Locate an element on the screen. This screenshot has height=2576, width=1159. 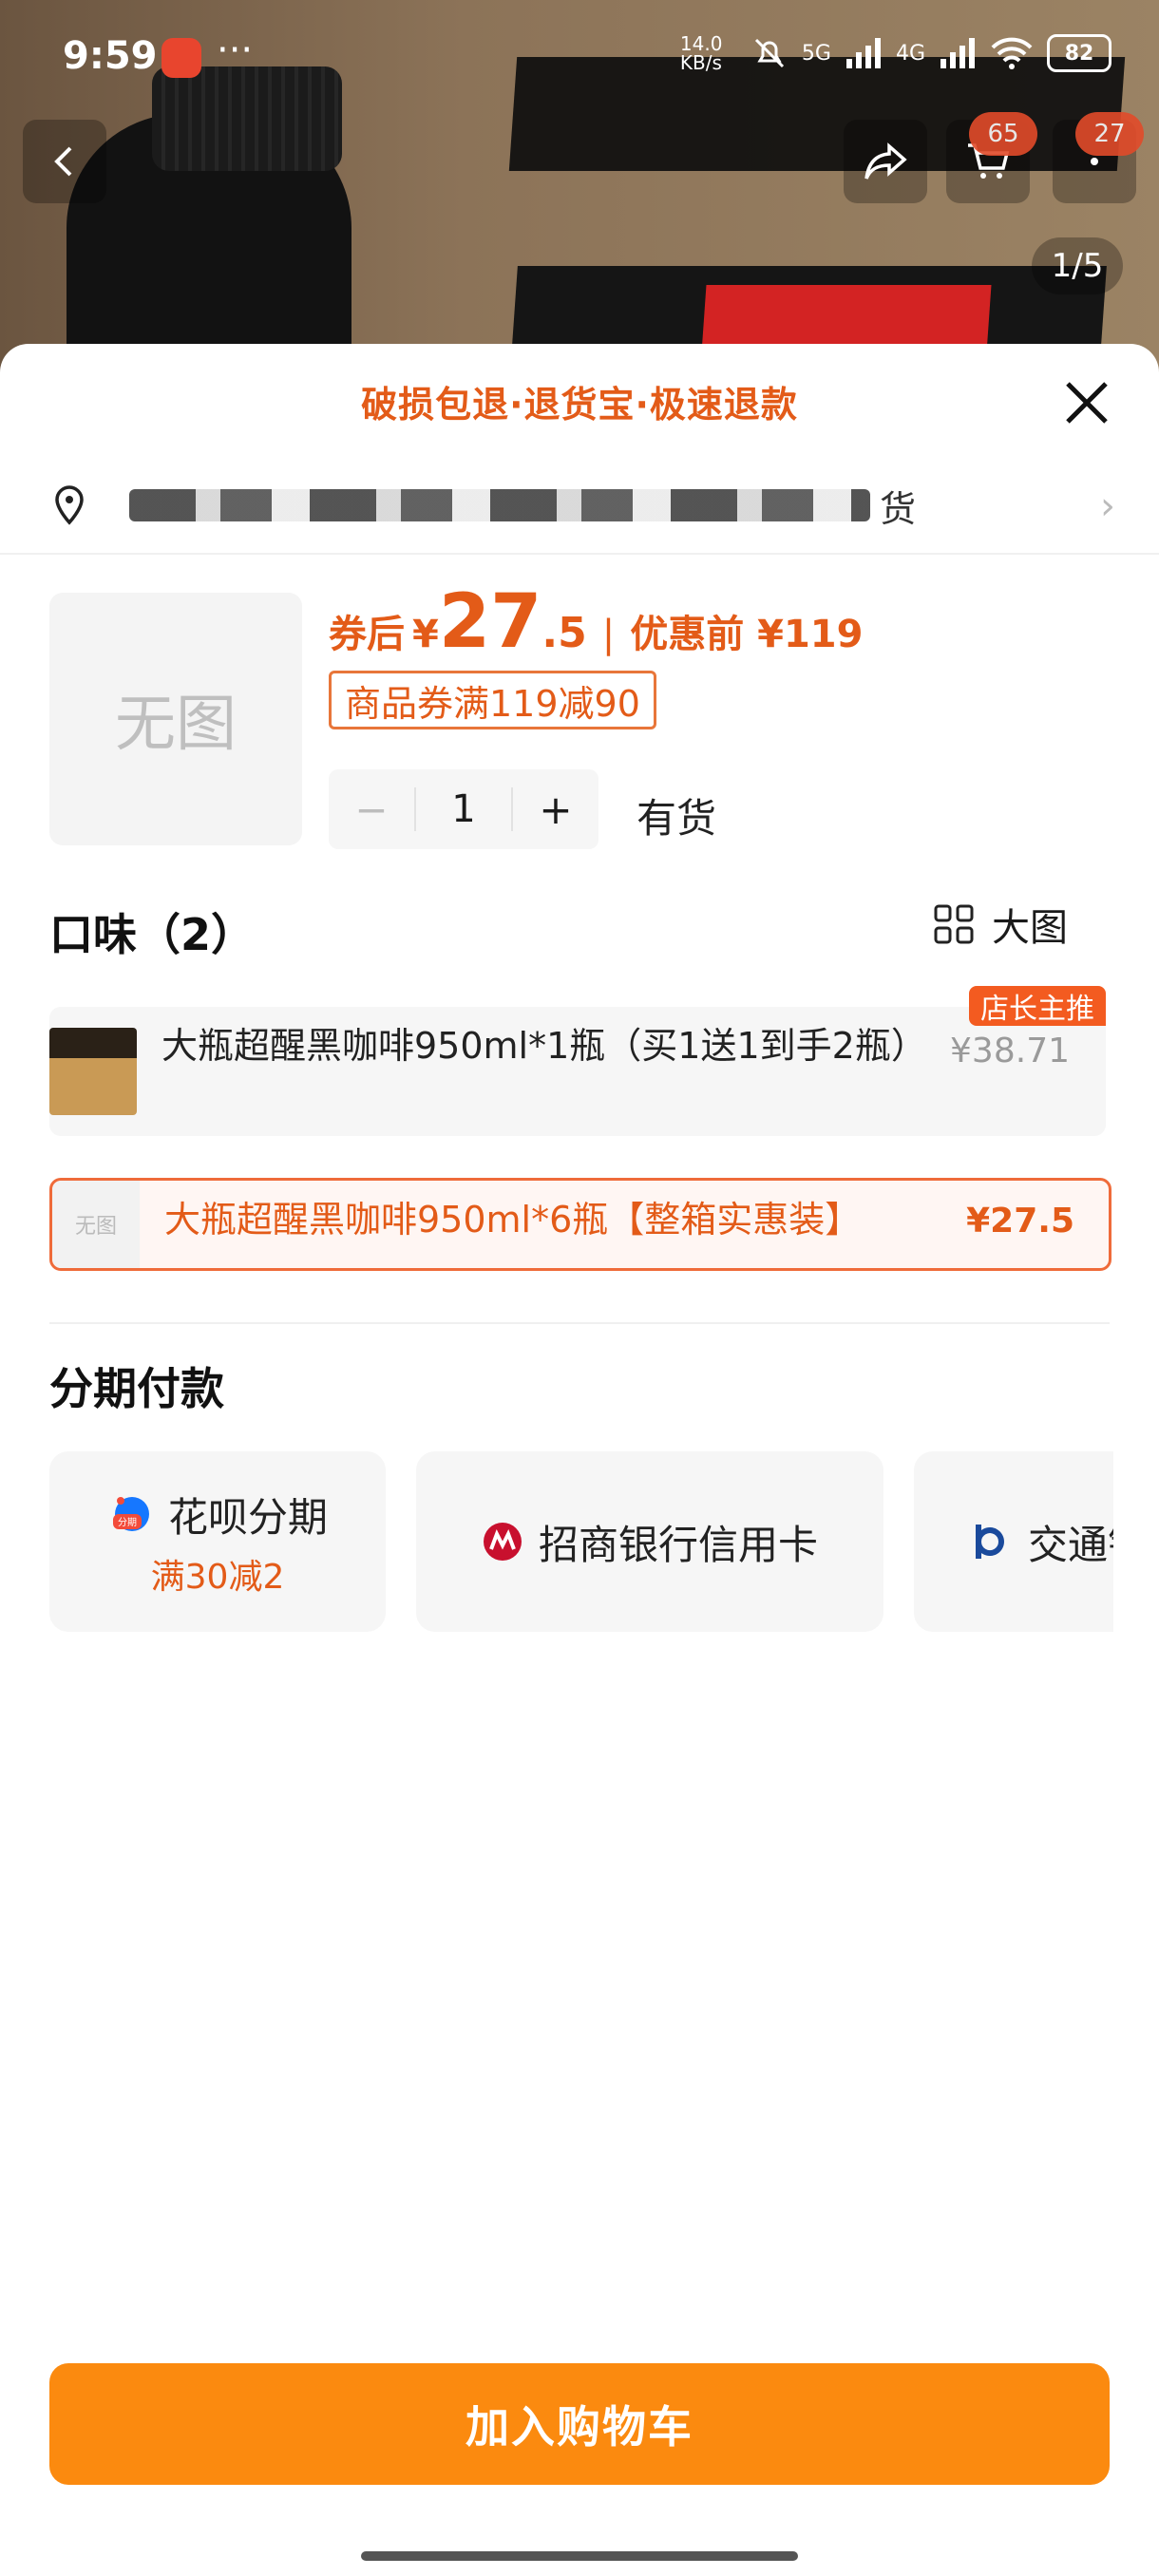
close-icon is located at coordinates (1087, 403).